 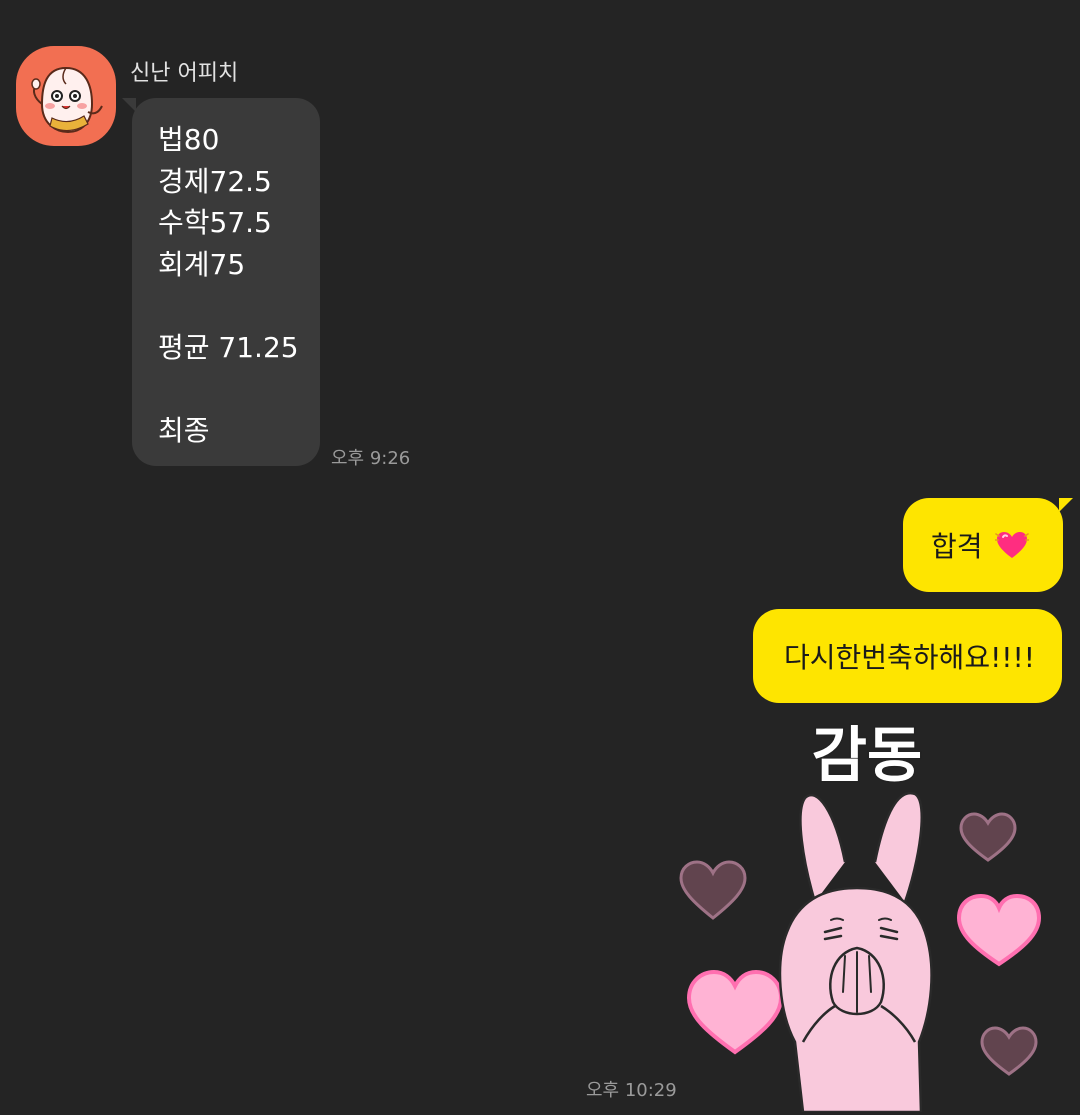 I want to click on incoming-timestamp: 오후 9:26, so click(x=371, y=458).